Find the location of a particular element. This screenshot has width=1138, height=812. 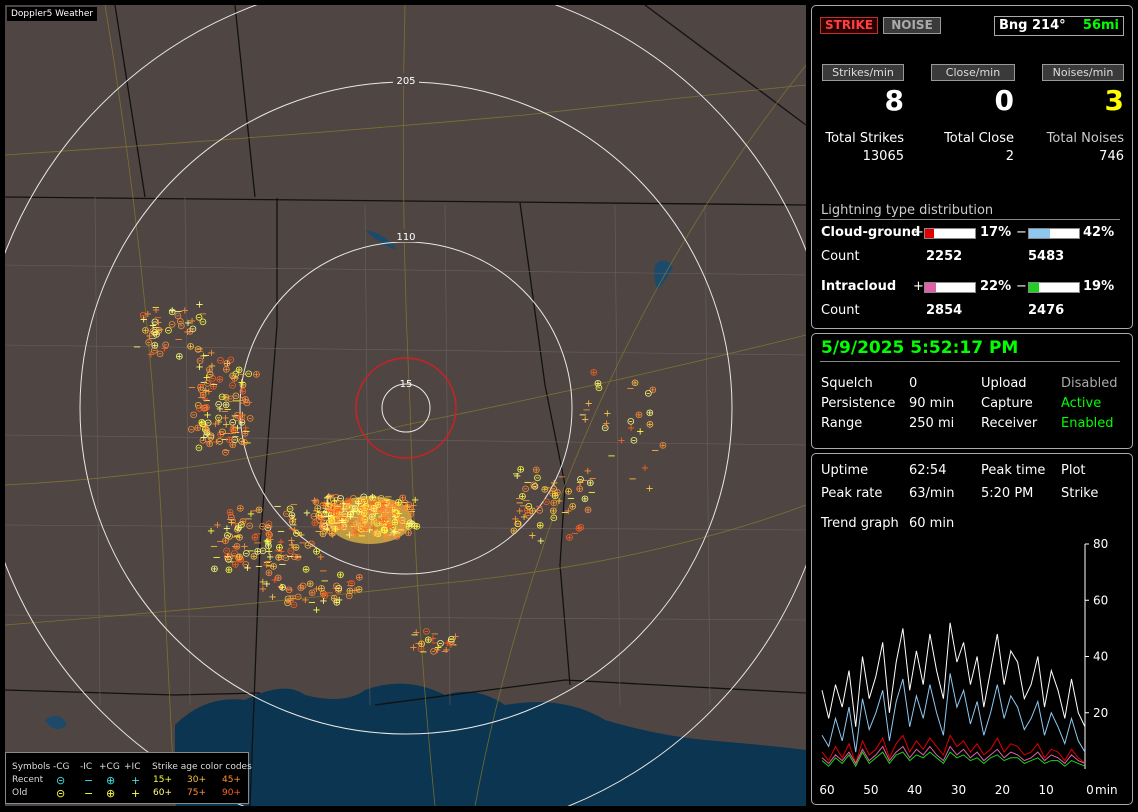

ic-plus-bar-fill is located at coordinates (930, 287).